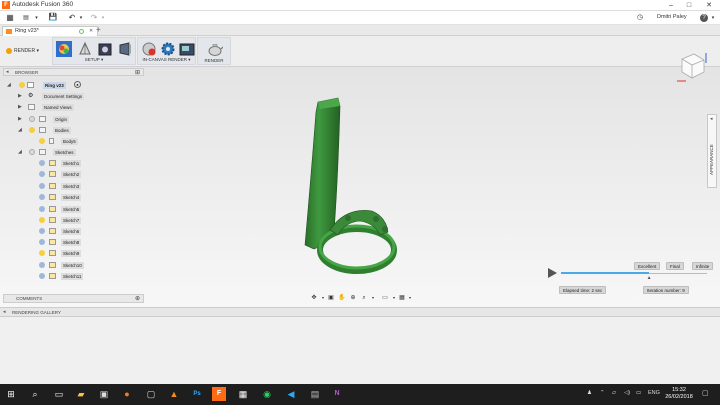 The width and height of the screenshot is (720, 405). Describe the element at coordinates (704, 18) in the screenshot. I see `help-icon: ?` at that location.